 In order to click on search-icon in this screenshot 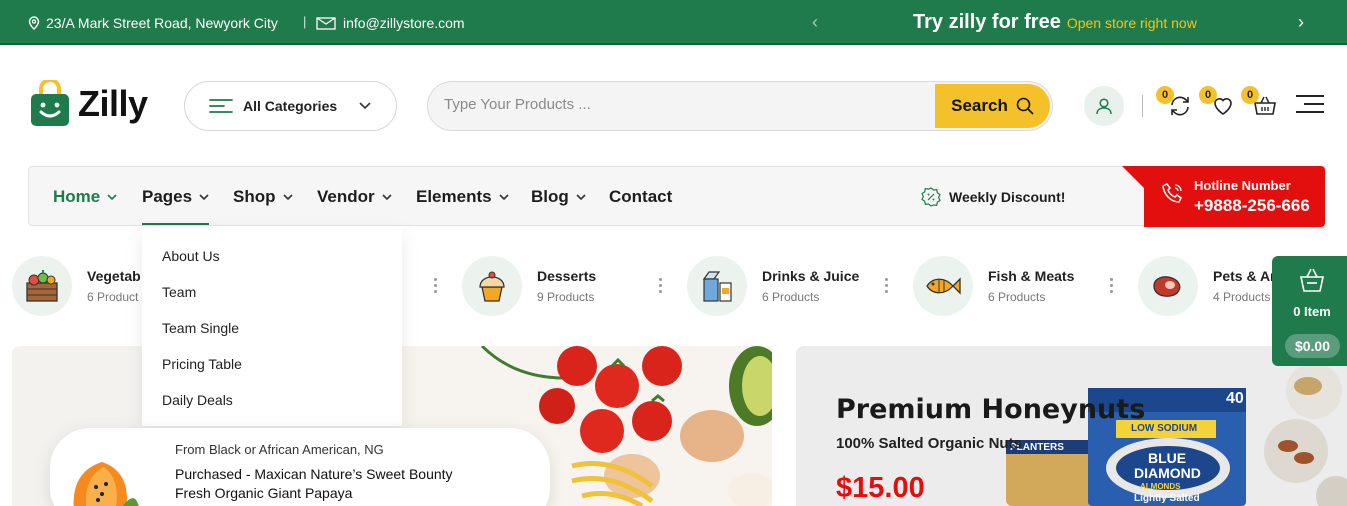, I will do `click(1025, 106)`.